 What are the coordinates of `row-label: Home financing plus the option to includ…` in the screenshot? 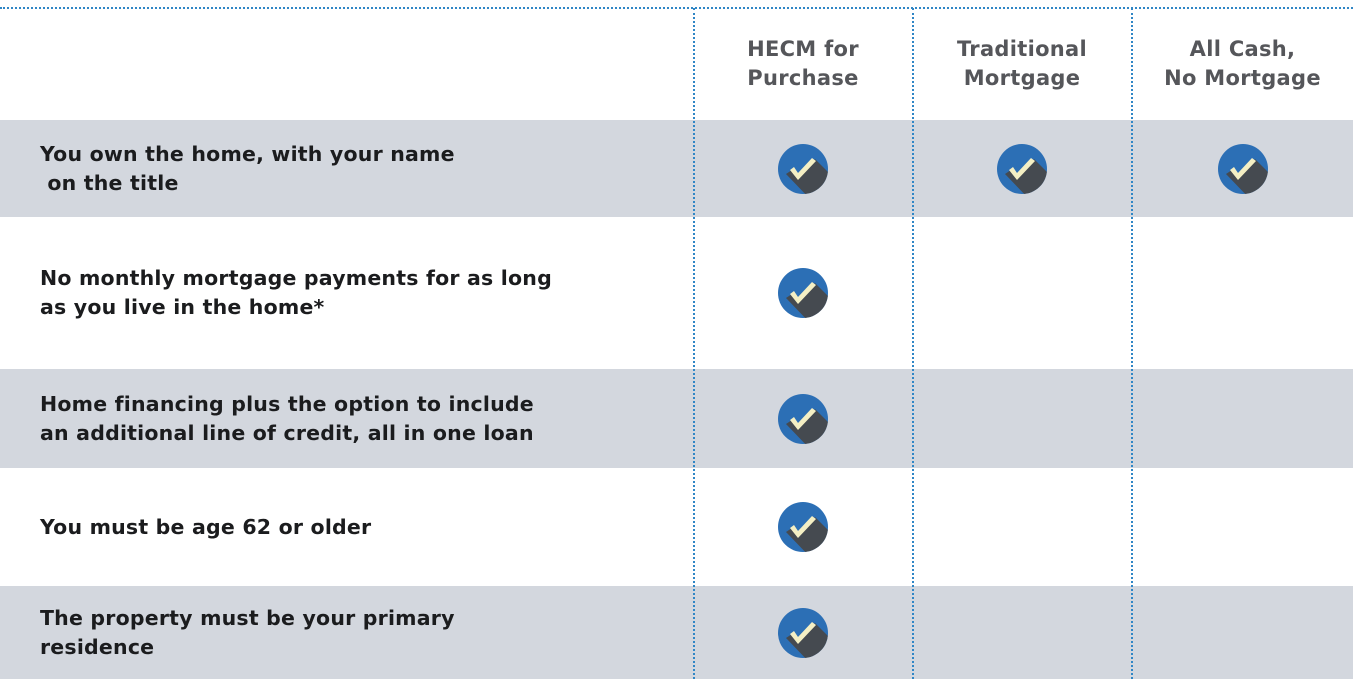 It's located at (287, 418).